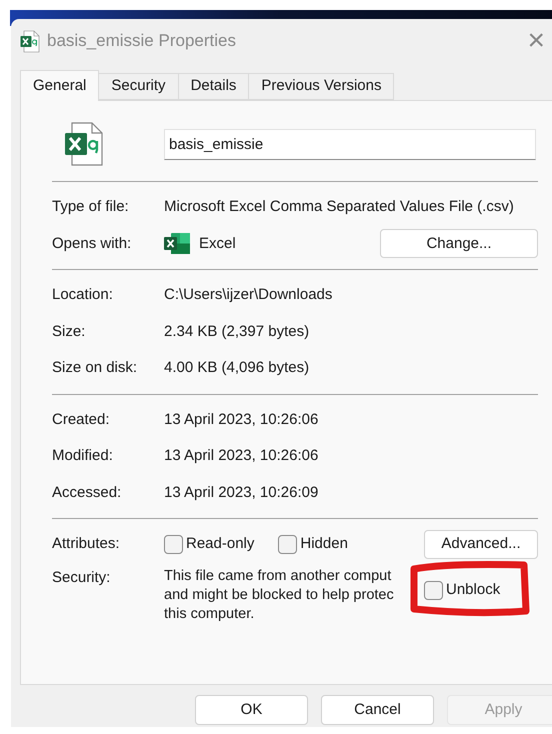 This screenshot has height=734, width=552. Describe the element at coordinates (83, 456) in the screenshot. I see `field-label: Modified:` at that location.